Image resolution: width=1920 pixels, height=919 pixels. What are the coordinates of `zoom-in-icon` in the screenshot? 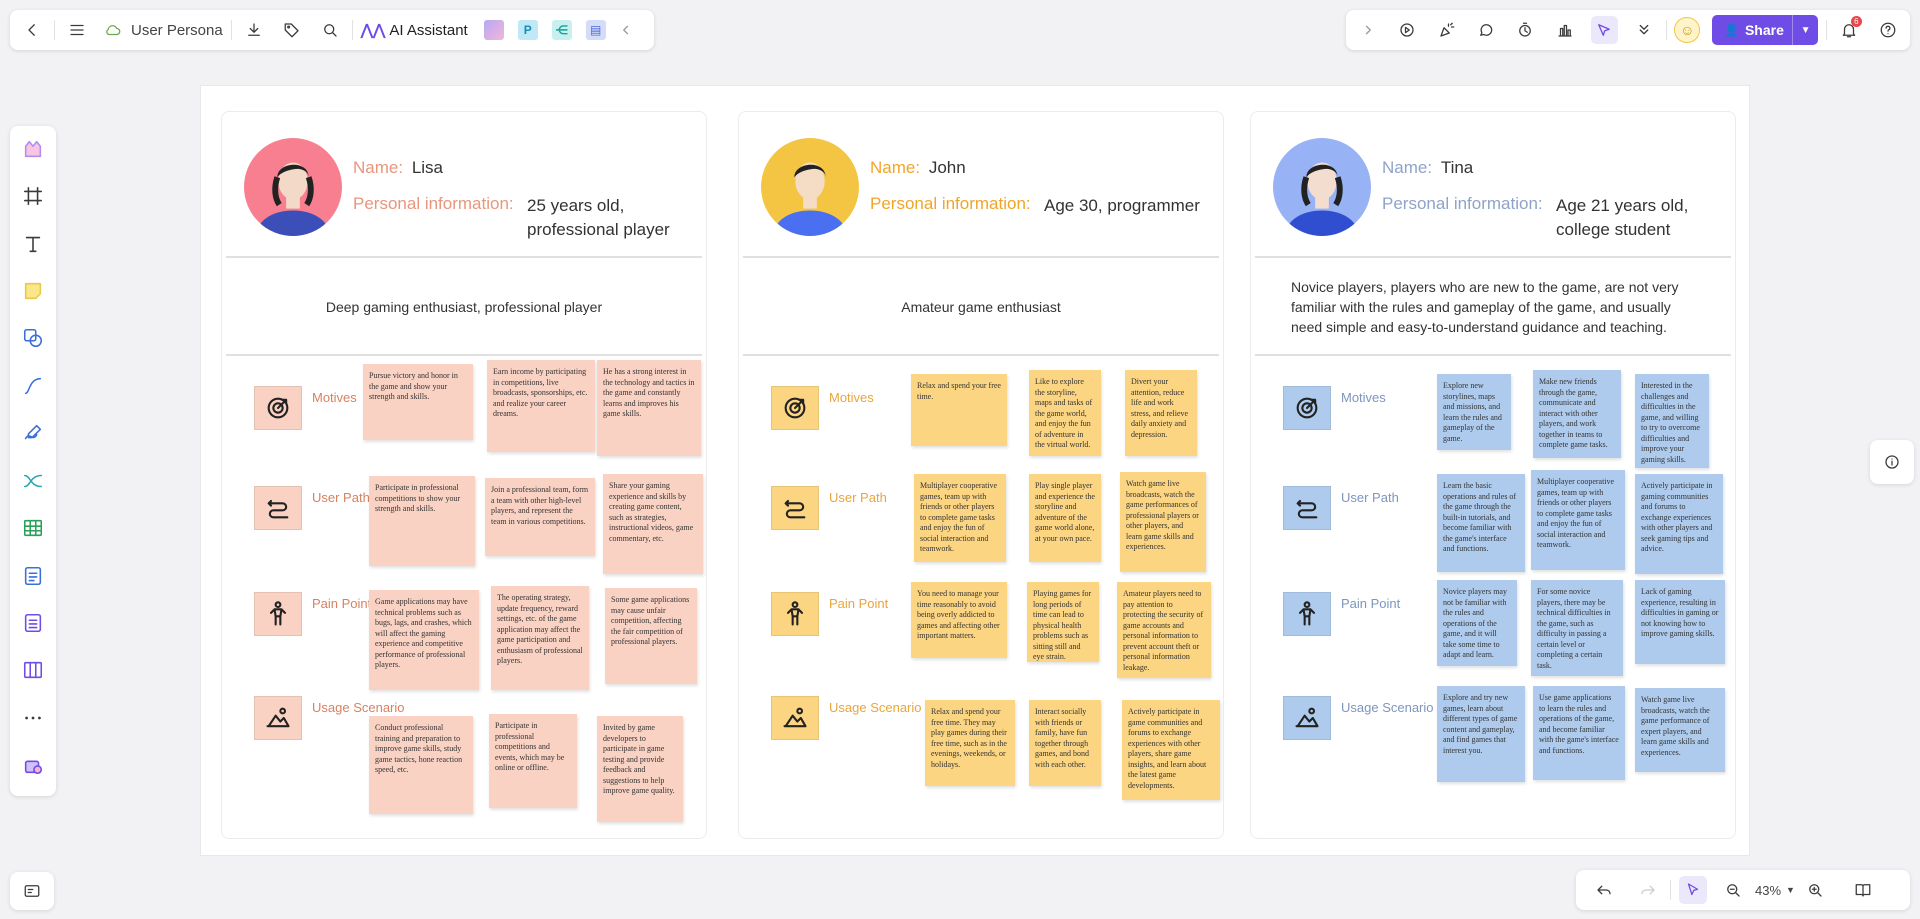 It's located at (1815, 890).